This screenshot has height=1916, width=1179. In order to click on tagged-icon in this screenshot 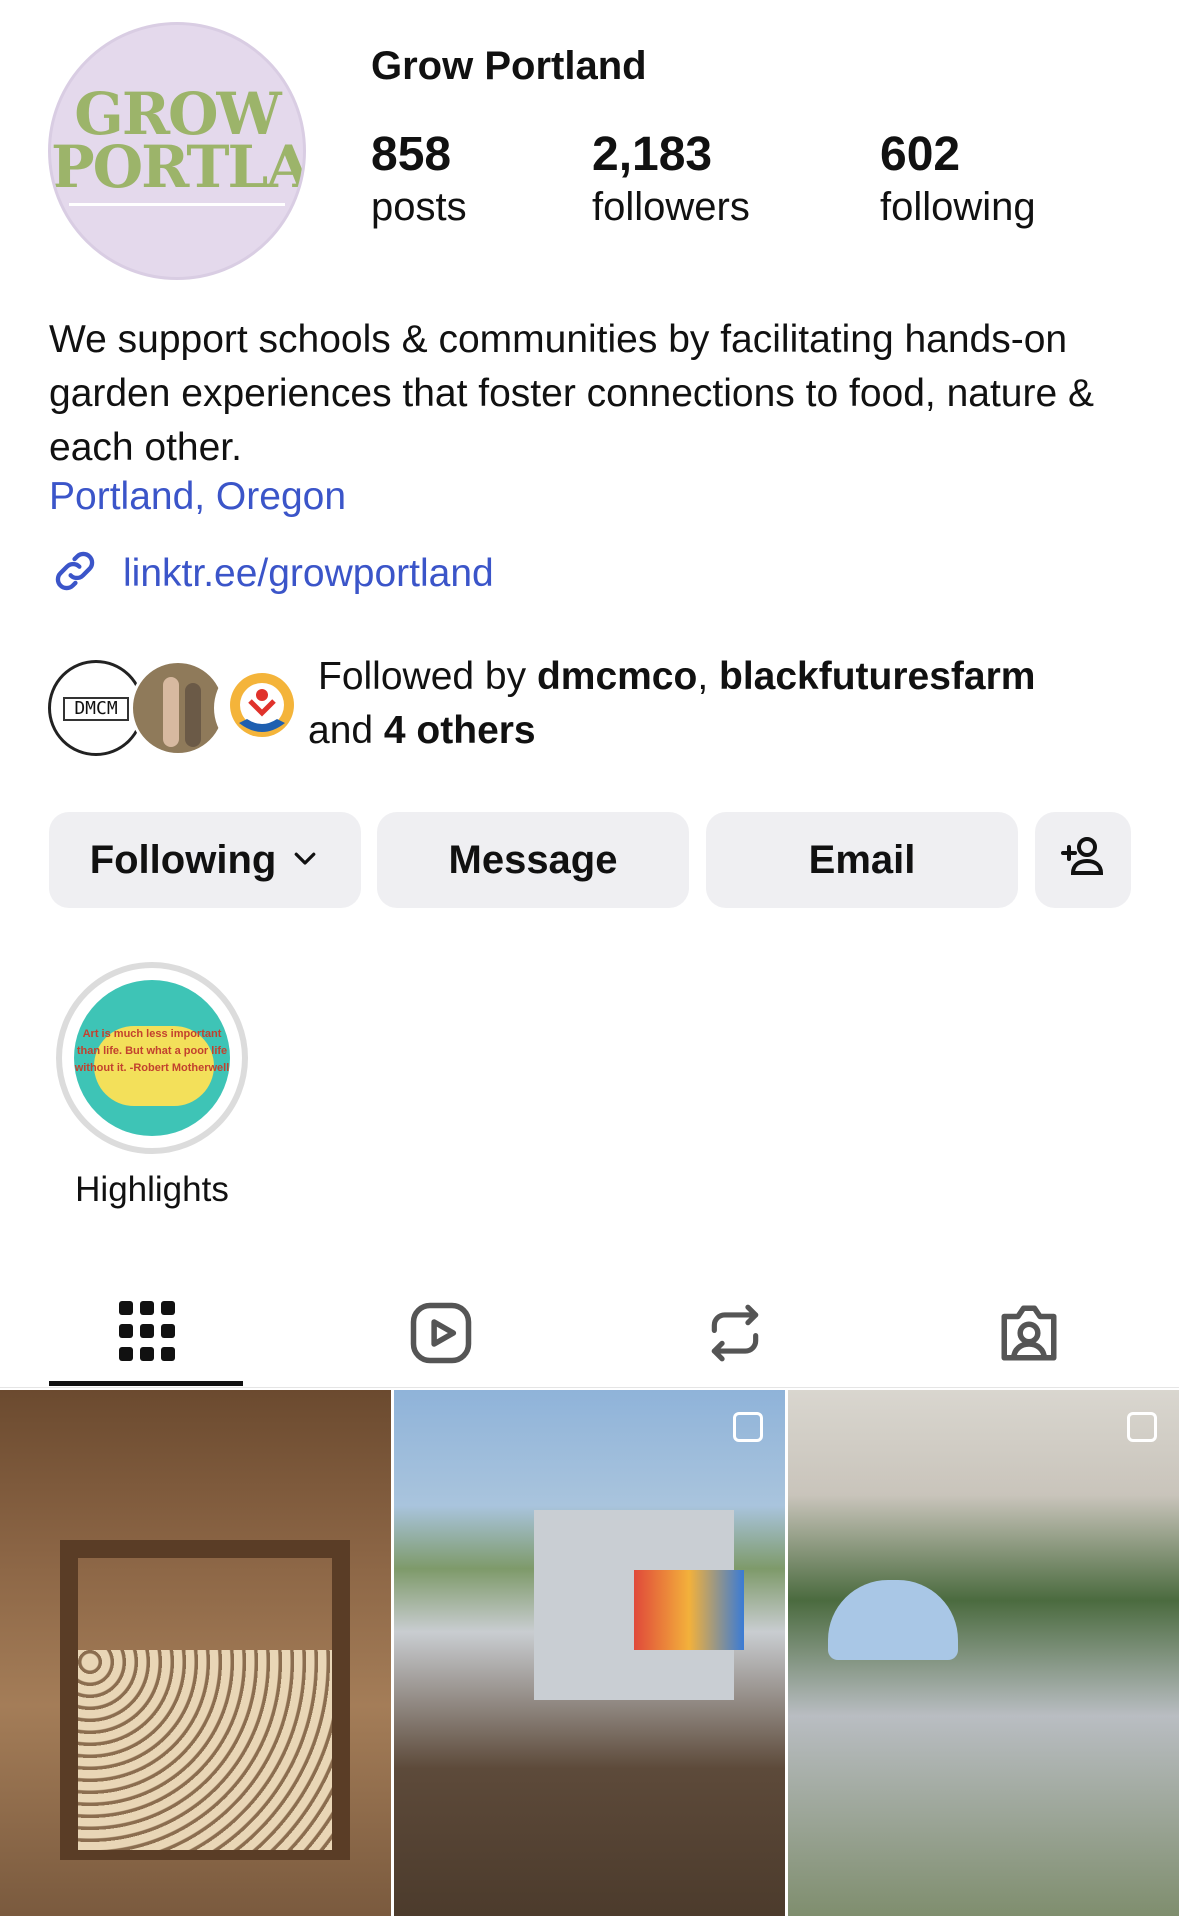, I will do `click(1029, 1335)`.